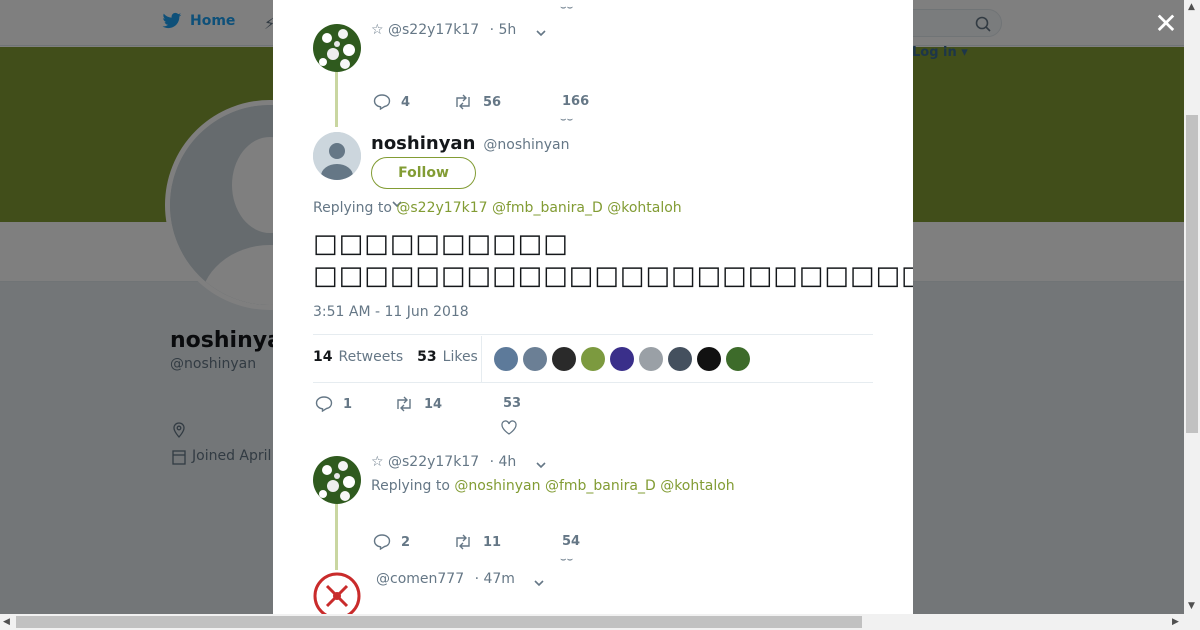 The height and width of the screenshot is (630, 1200). I want to click on retweet-count: 11, so click(492, 542).